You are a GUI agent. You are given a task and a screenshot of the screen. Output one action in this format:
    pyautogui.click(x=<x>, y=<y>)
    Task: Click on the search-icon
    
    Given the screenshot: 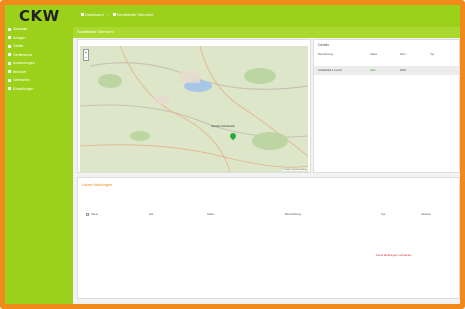 What is the action you would take?
    pyautogui.click(x=9, y=55)
    